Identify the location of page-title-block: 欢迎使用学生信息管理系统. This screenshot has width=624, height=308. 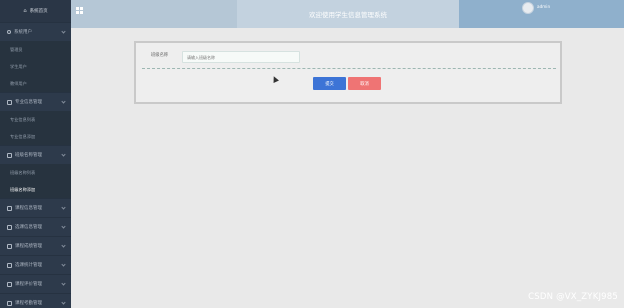
(348, 14).